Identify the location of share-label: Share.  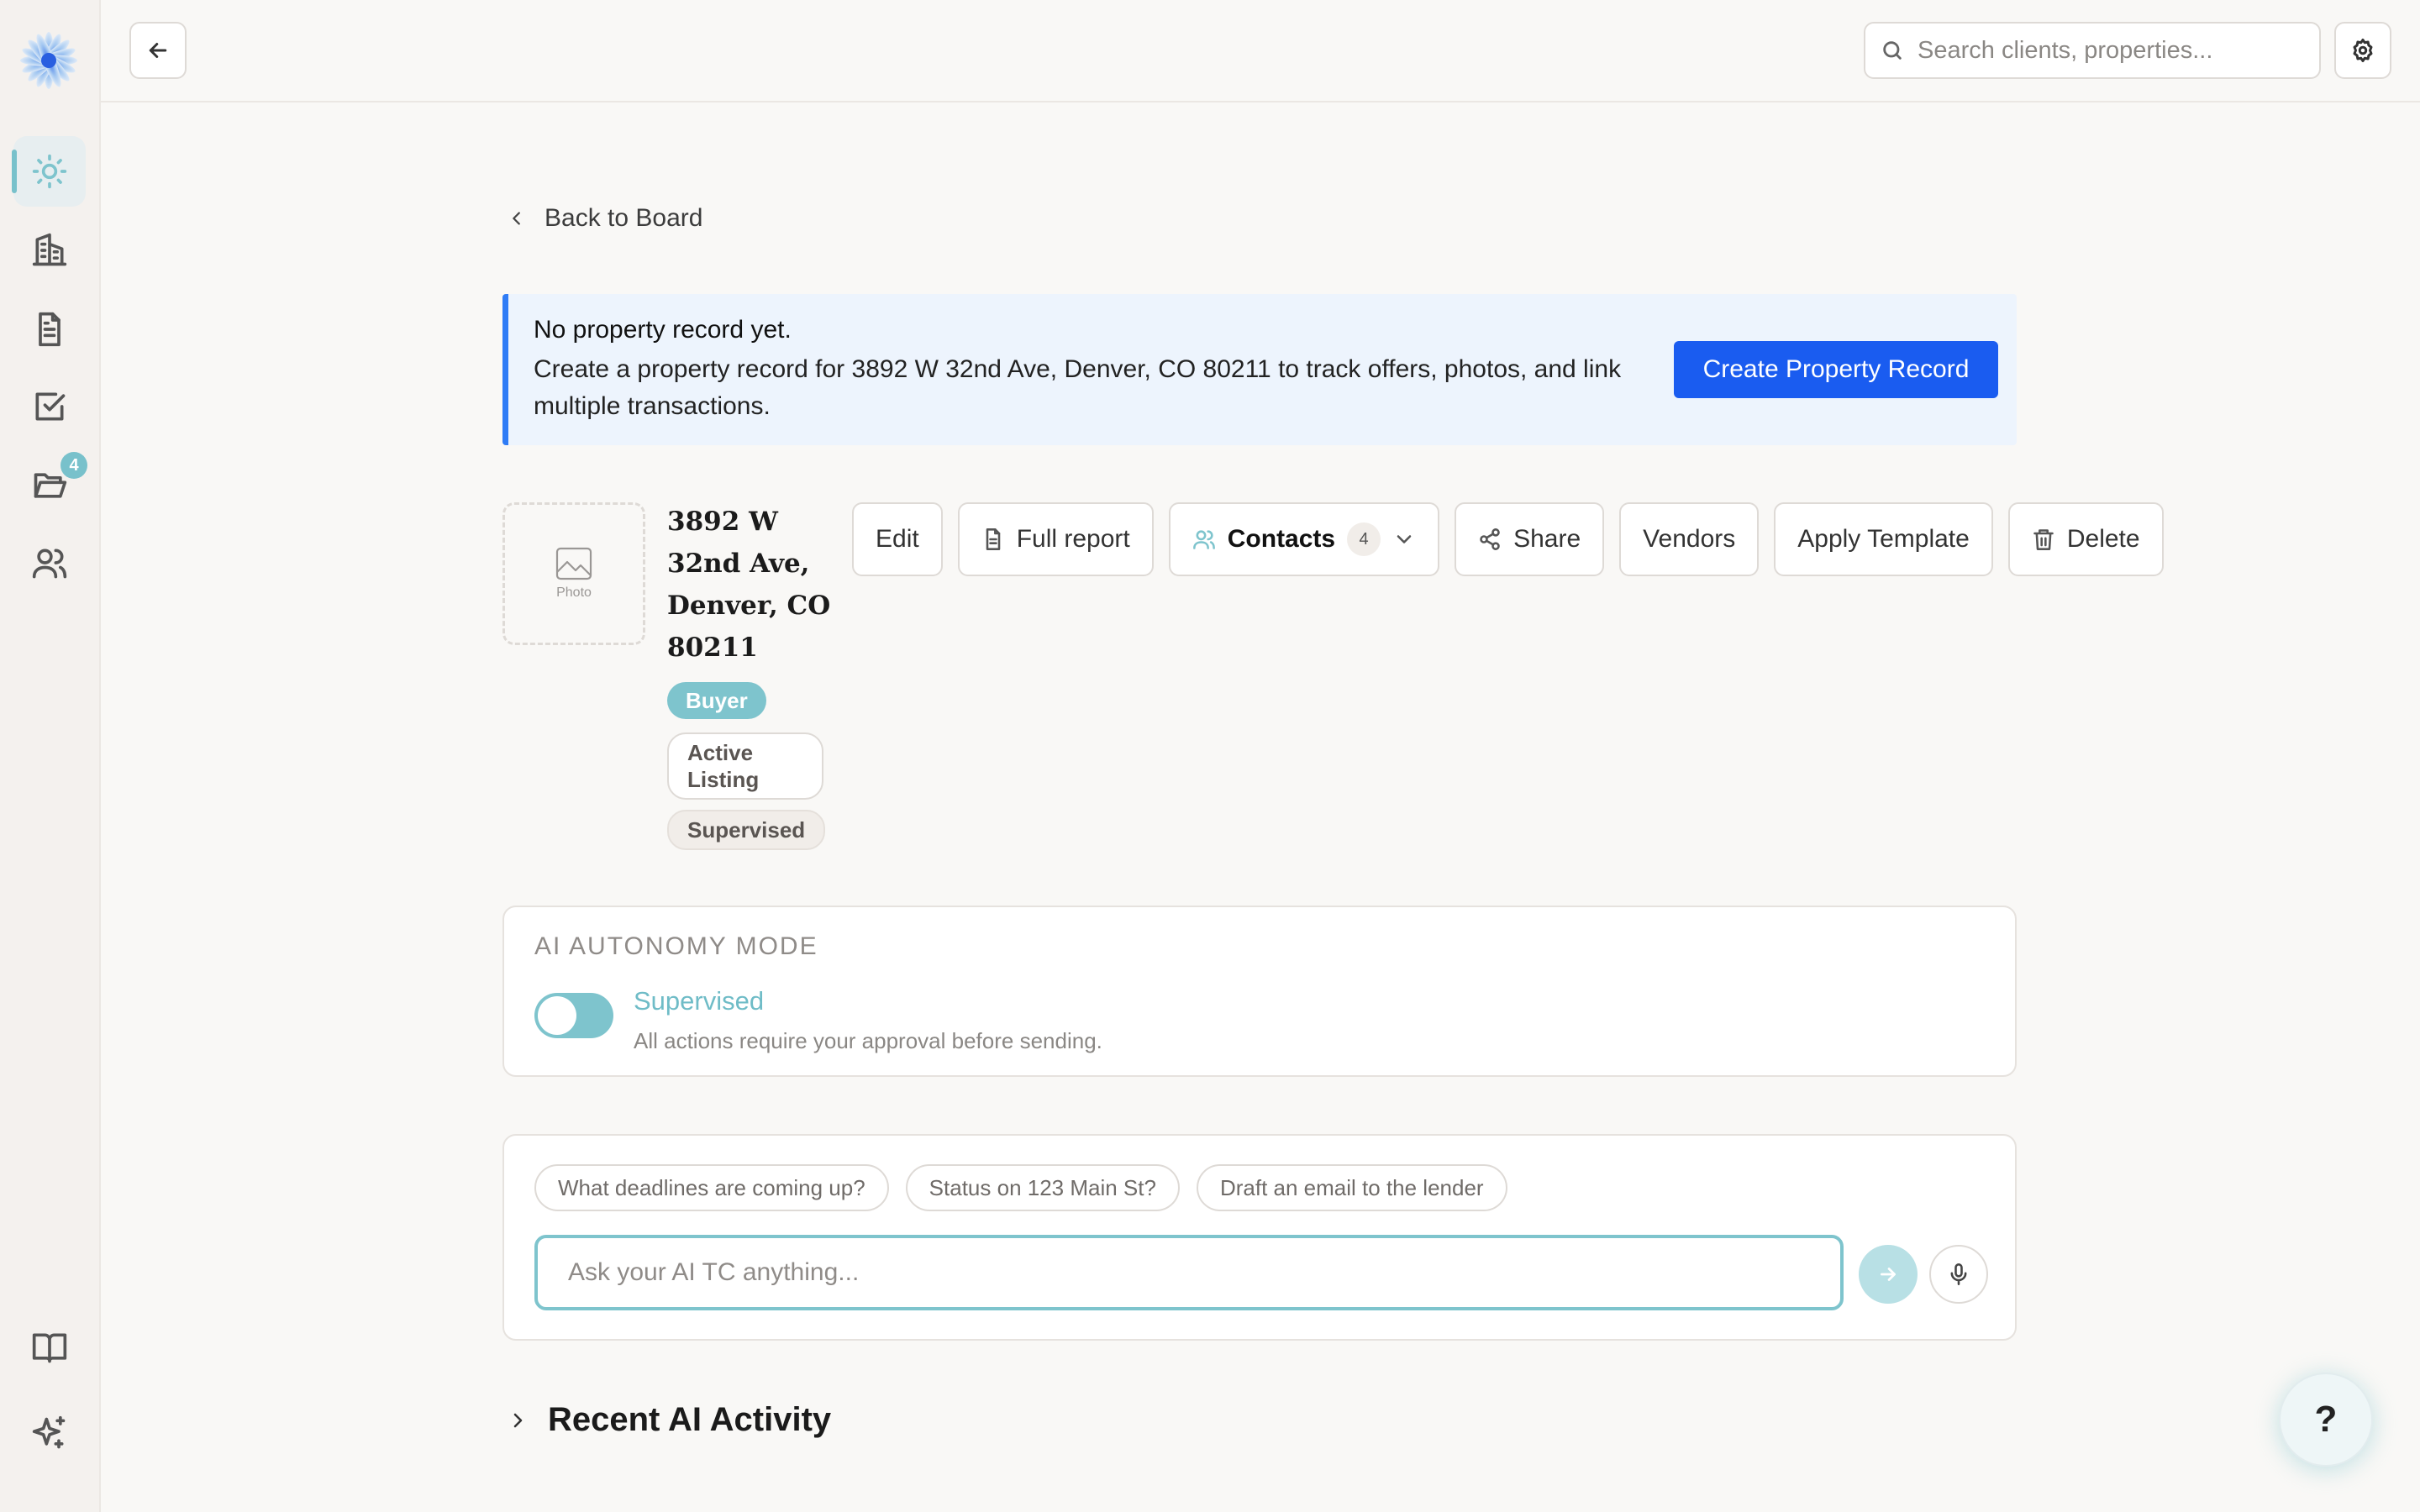
(1547, 539).